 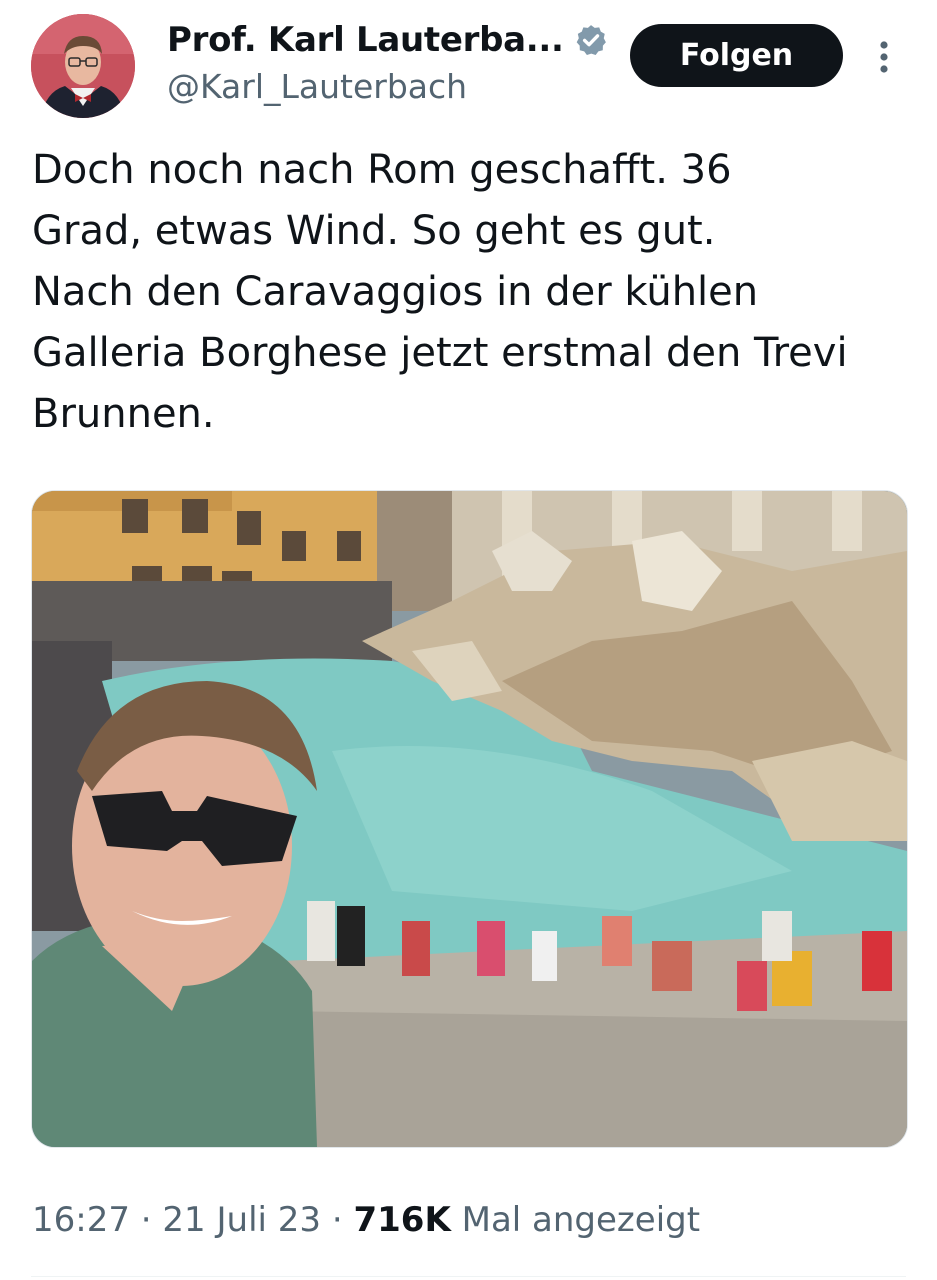 I want to click on tweet-time: 16:27, so click(x=81, y=1220).